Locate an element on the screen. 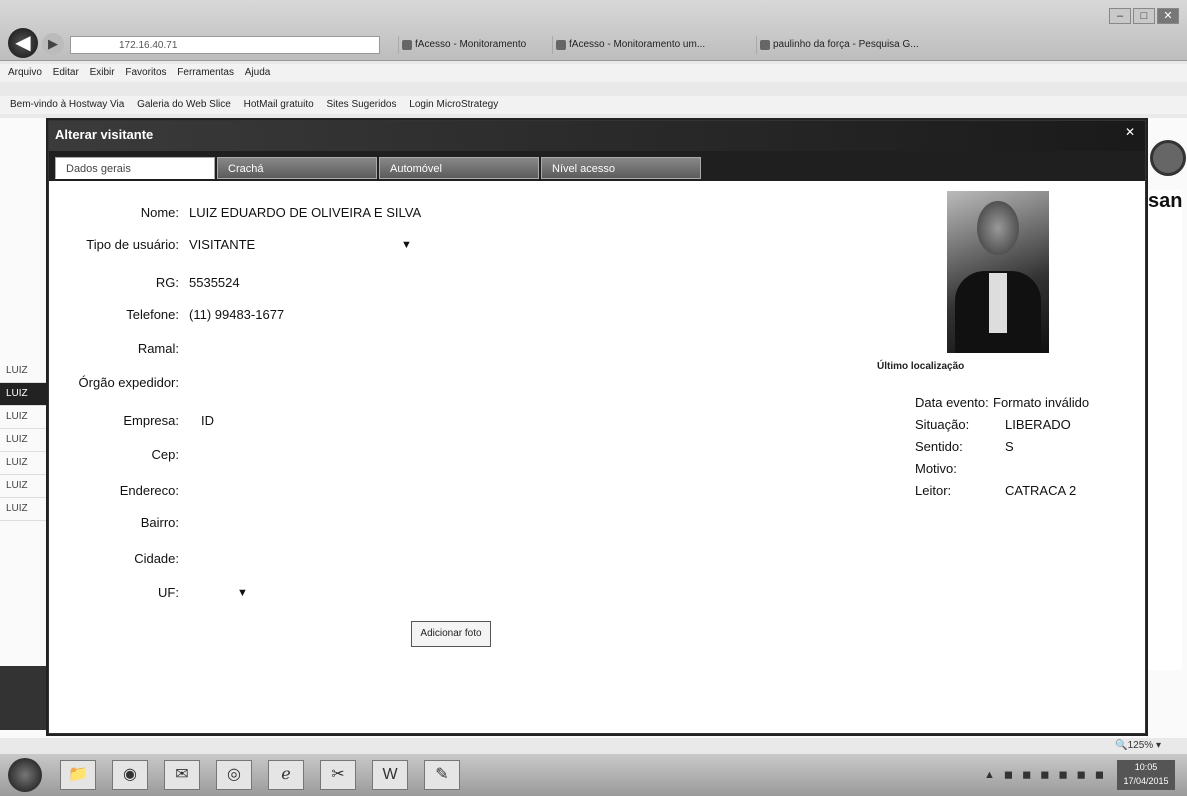 Image resolution: width=1187 pixels, height=796 pixels. close-window-button: ✕ is located at coordinates (1168, 16).